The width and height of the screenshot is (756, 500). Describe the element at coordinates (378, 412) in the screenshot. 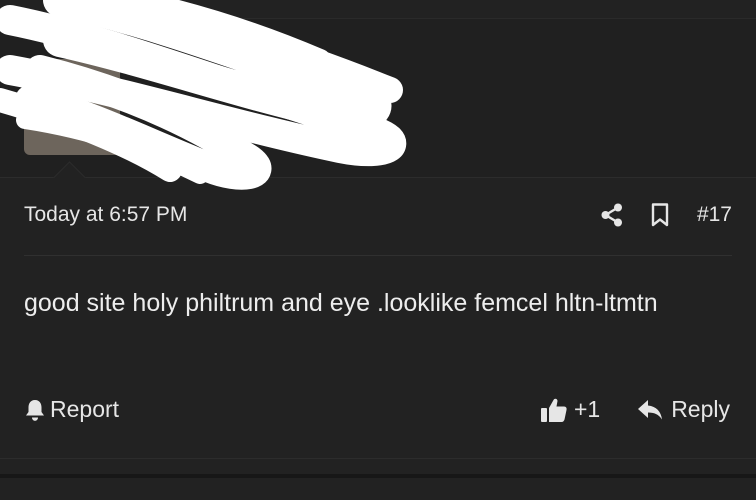

I see `post-footer-row: Report +1 Reply` at that location.